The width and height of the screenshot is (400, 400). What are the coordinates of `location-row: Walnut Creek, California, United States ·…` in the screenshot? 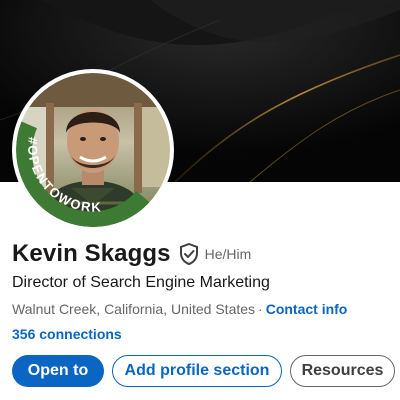 It's located at (179, 309).